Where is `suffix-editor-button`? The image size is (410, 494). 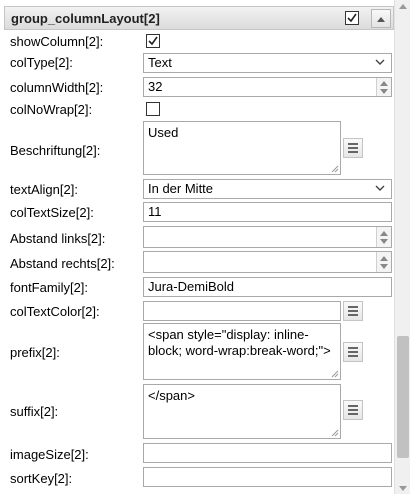 suffix-editor-button is located at coordinates (353, 410).